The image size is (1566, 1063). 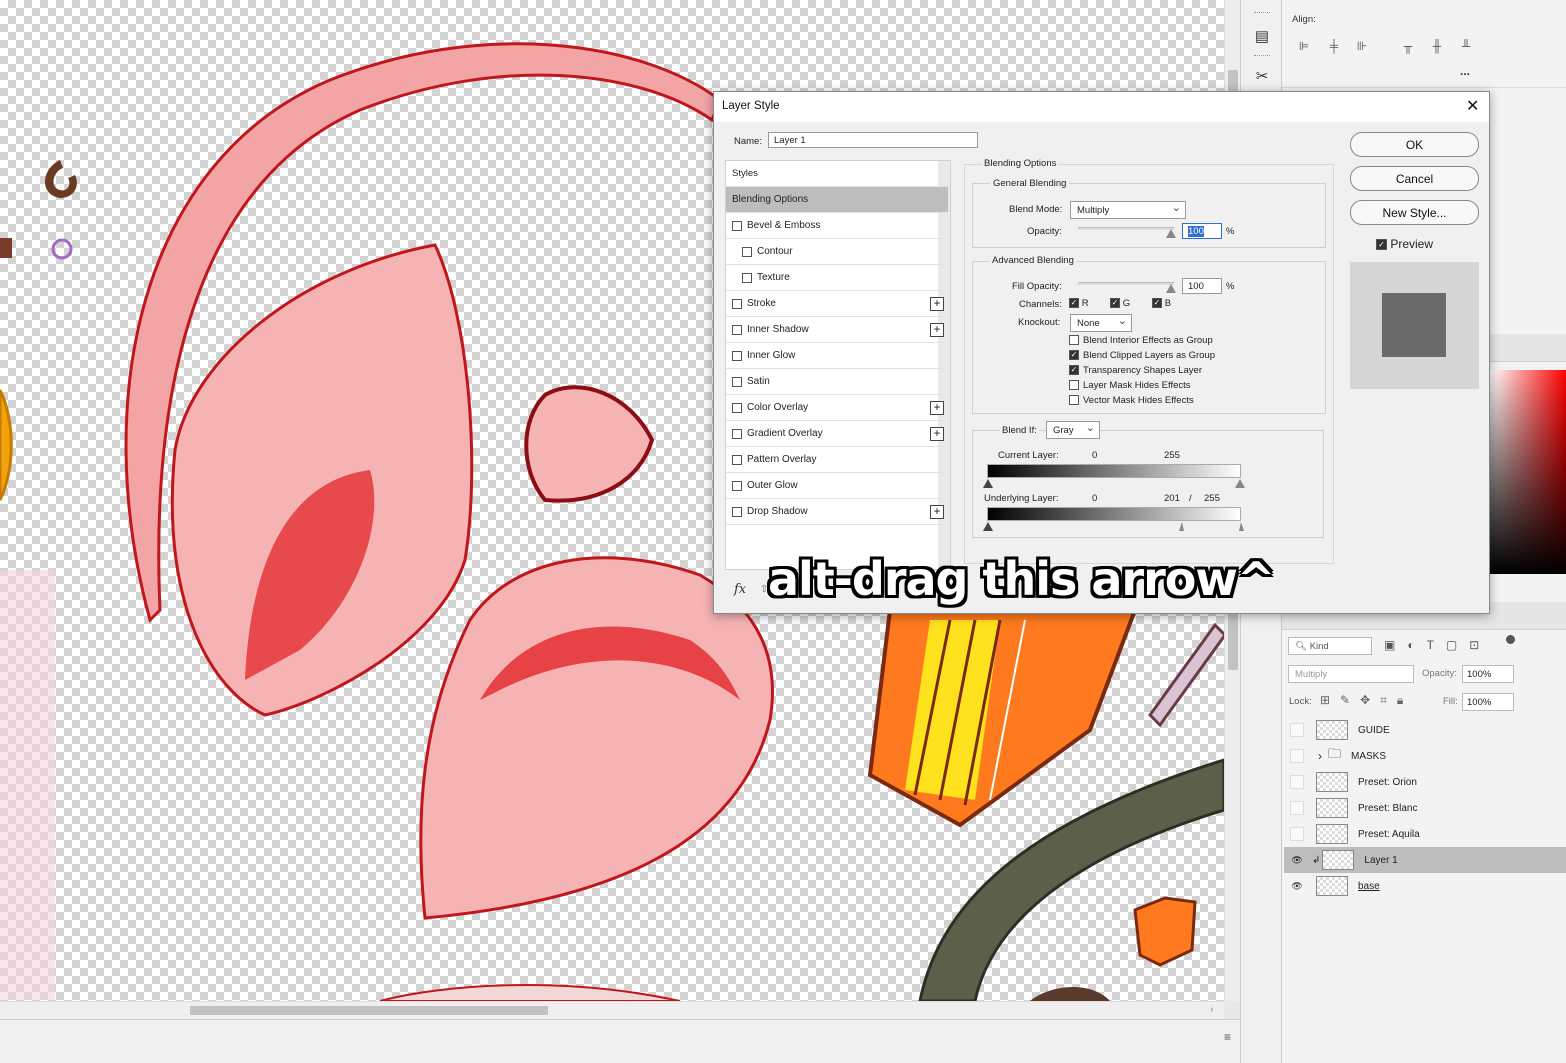 What do you see at coordinates (837, 252) in the screenshot?
I see `style-item-contour: Contour` at bounding box center [837, 252].